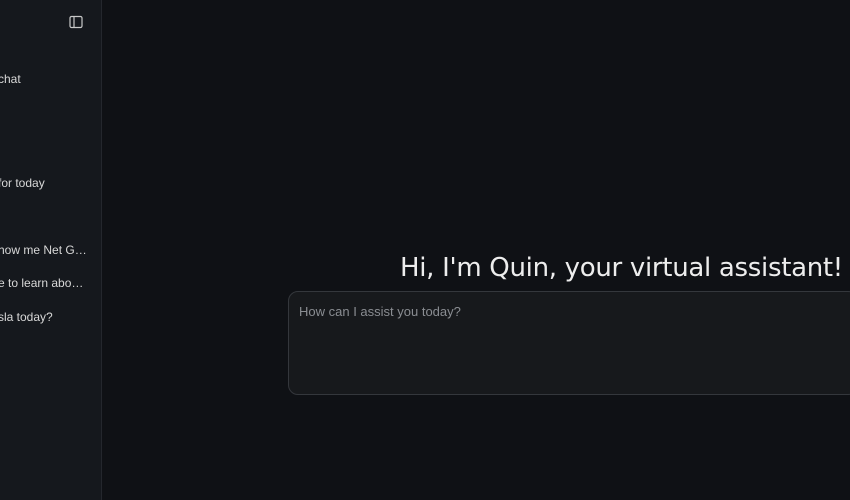 The image size is (850, 500). Describe the element at coordinates (47, 79) in the screenshot. I see `new-chat-button: chat` at that location.